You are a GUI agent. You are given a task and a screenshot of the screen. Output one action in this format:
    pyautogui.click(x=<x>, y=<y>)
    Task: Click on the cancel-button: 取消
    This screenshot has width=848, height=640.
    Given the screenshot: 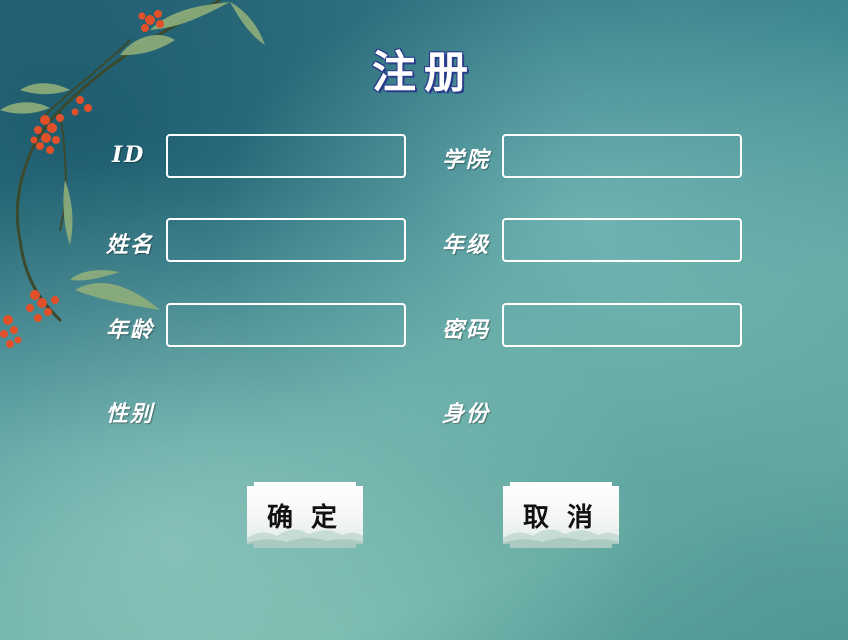 What is the action you would take?
    pyautogui.click(x=561, y=515)
    